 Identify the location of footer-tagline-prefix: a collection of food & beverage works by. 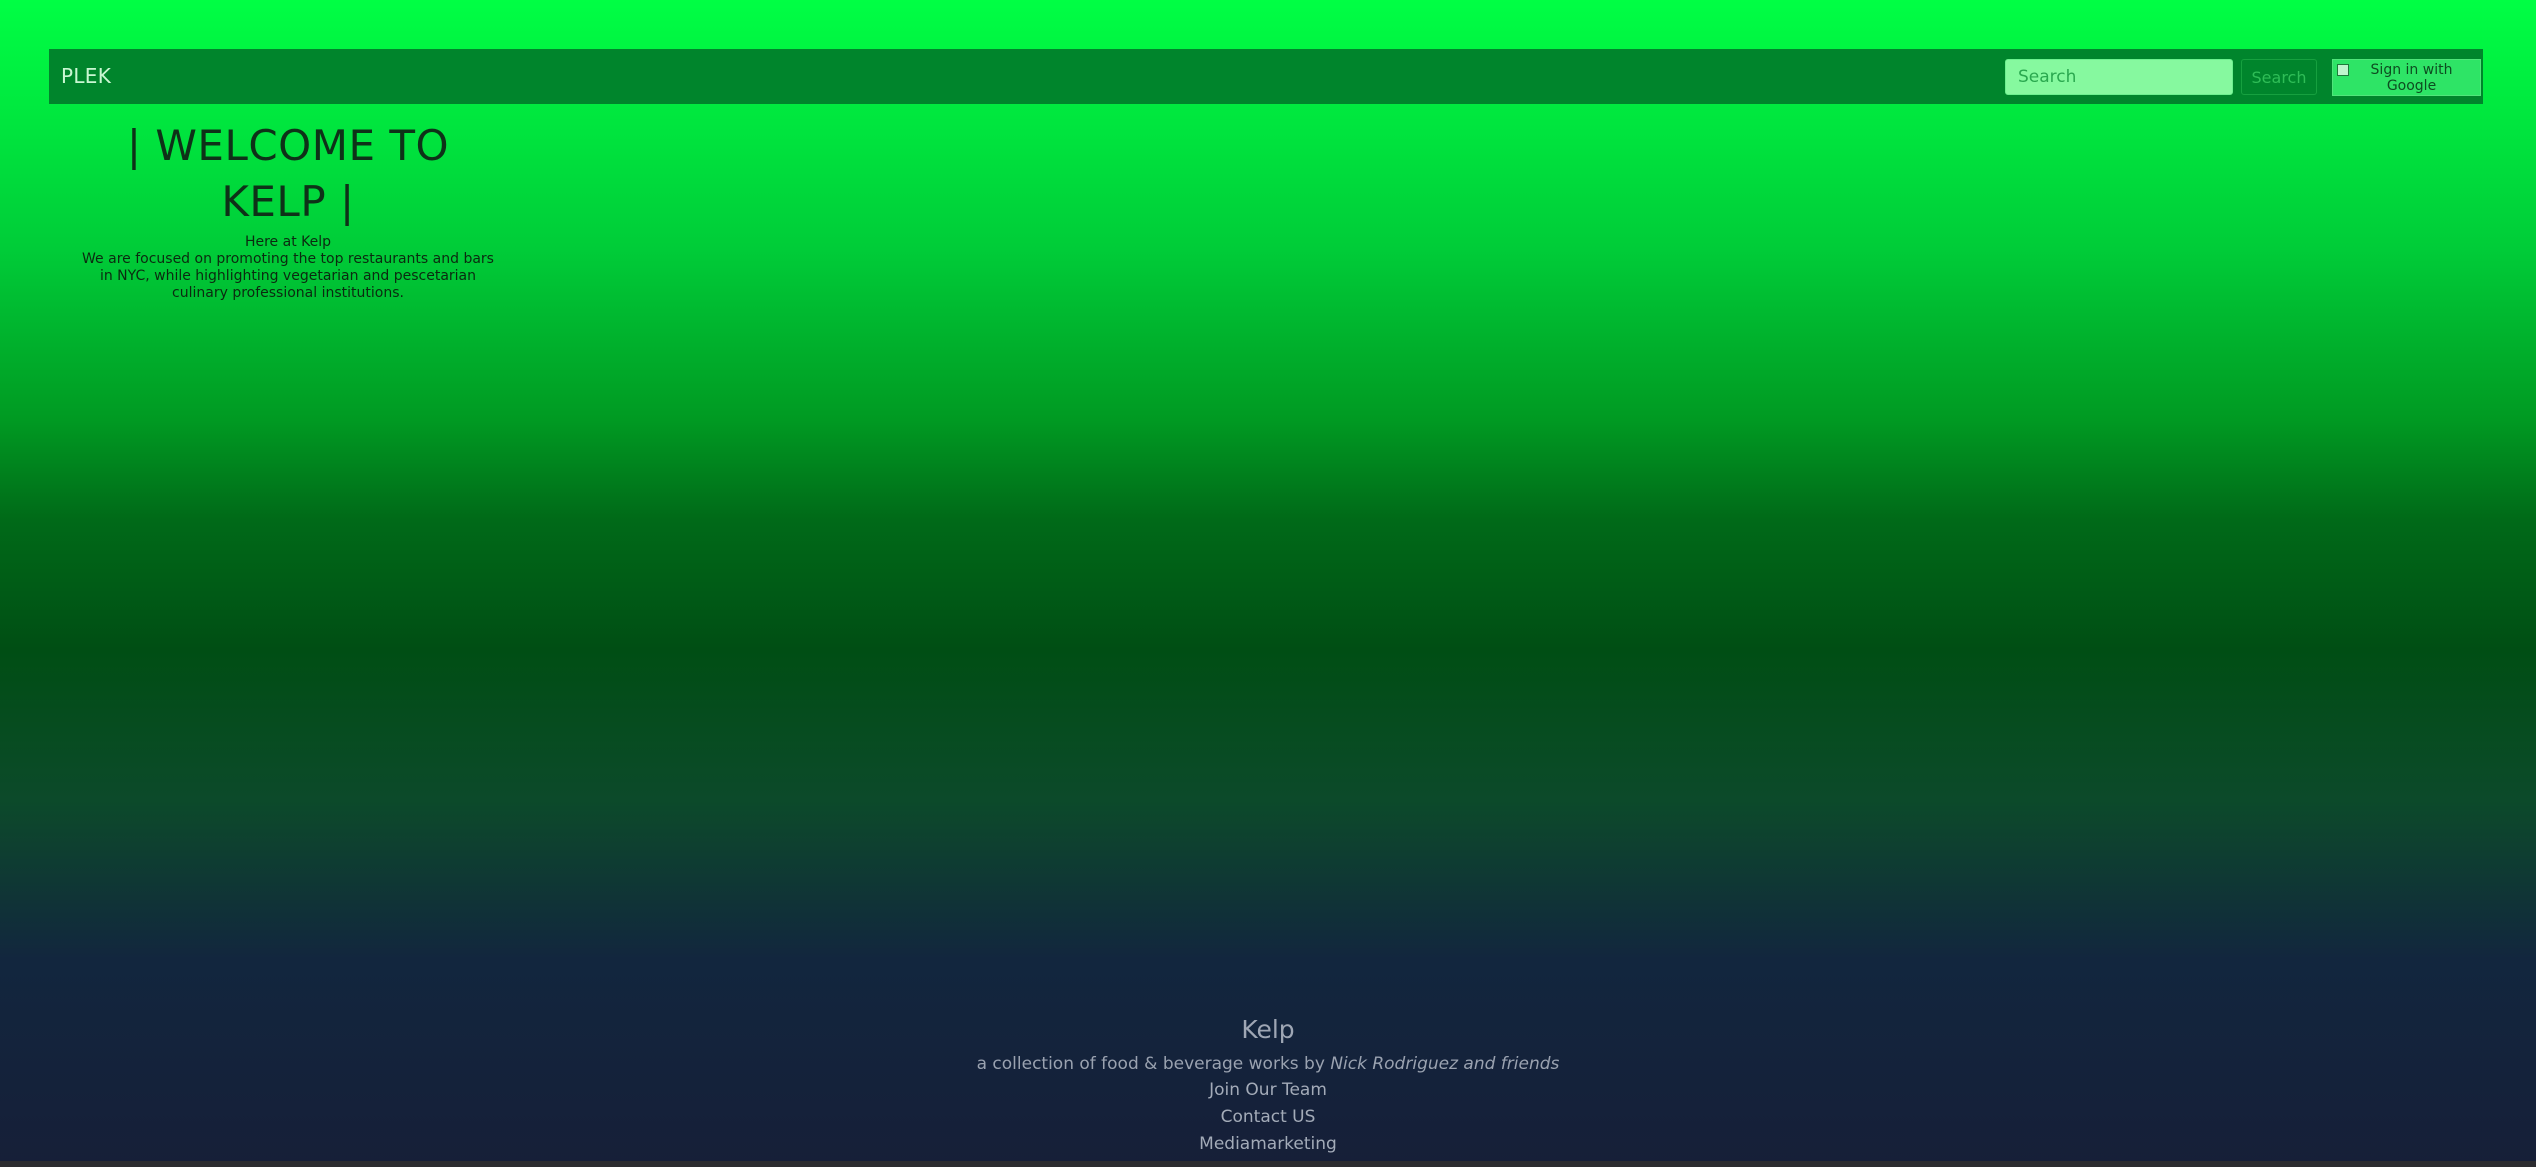
(1153, 1064).